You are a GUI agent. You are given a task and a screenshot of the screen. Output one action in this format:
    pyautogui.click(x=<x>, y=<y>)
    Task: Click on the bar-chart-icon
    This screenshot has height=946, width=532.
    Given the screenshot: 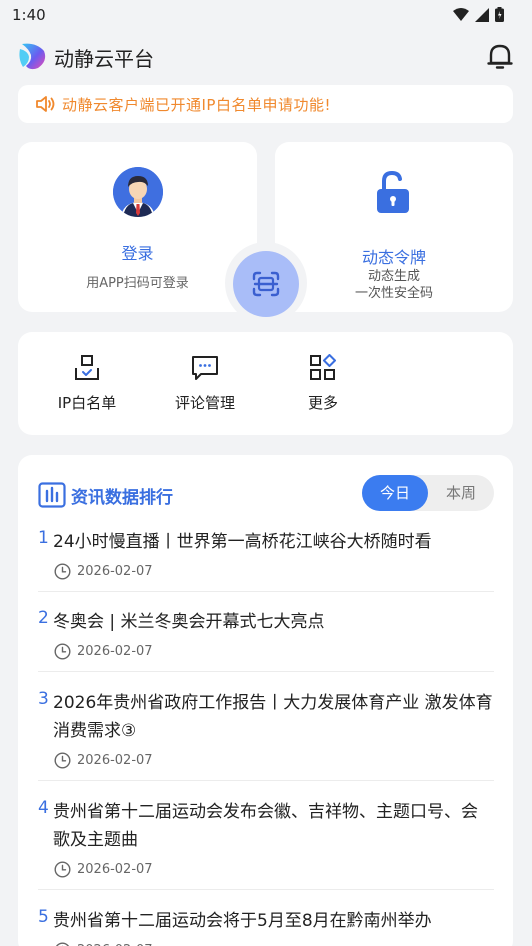 What is the action you would take?
    pyautogui.click(x=52, y=495)
    